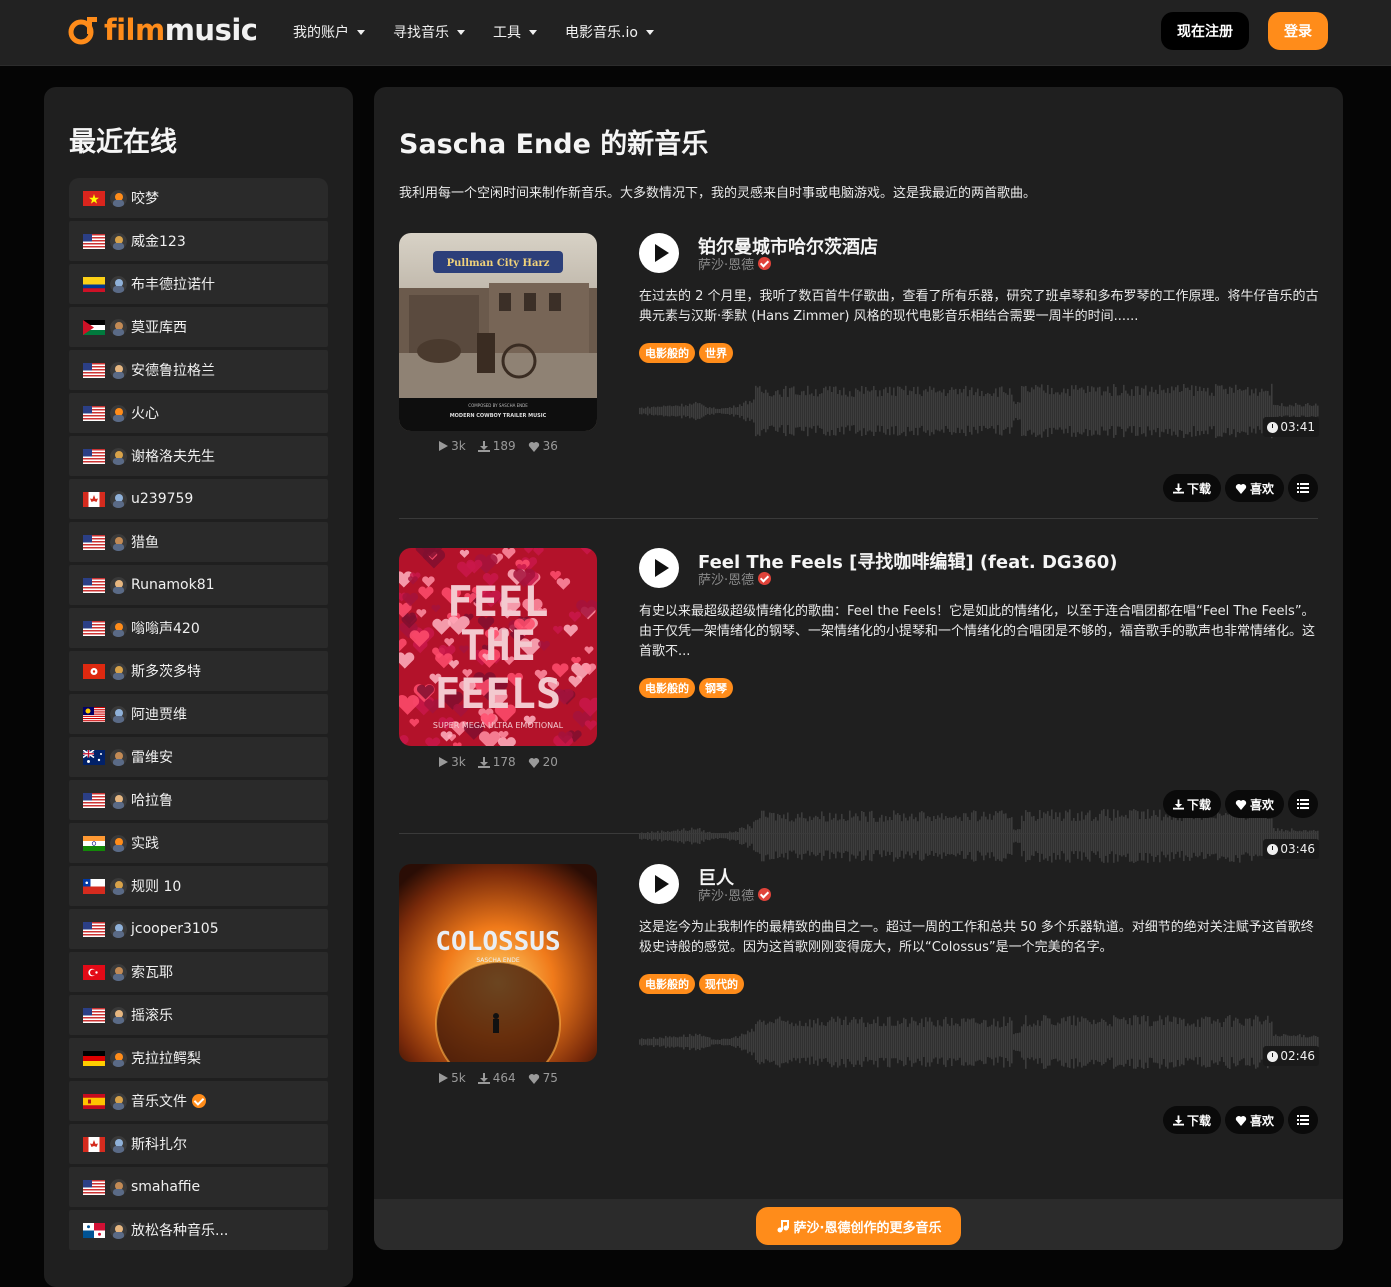 The width and height of the screenshot is (1391, 1287). What do you see at coordinates (173, 371) in the screenshot?
I see `user-name: 安德鲁拉格兰` at bounding box center [173, 371].